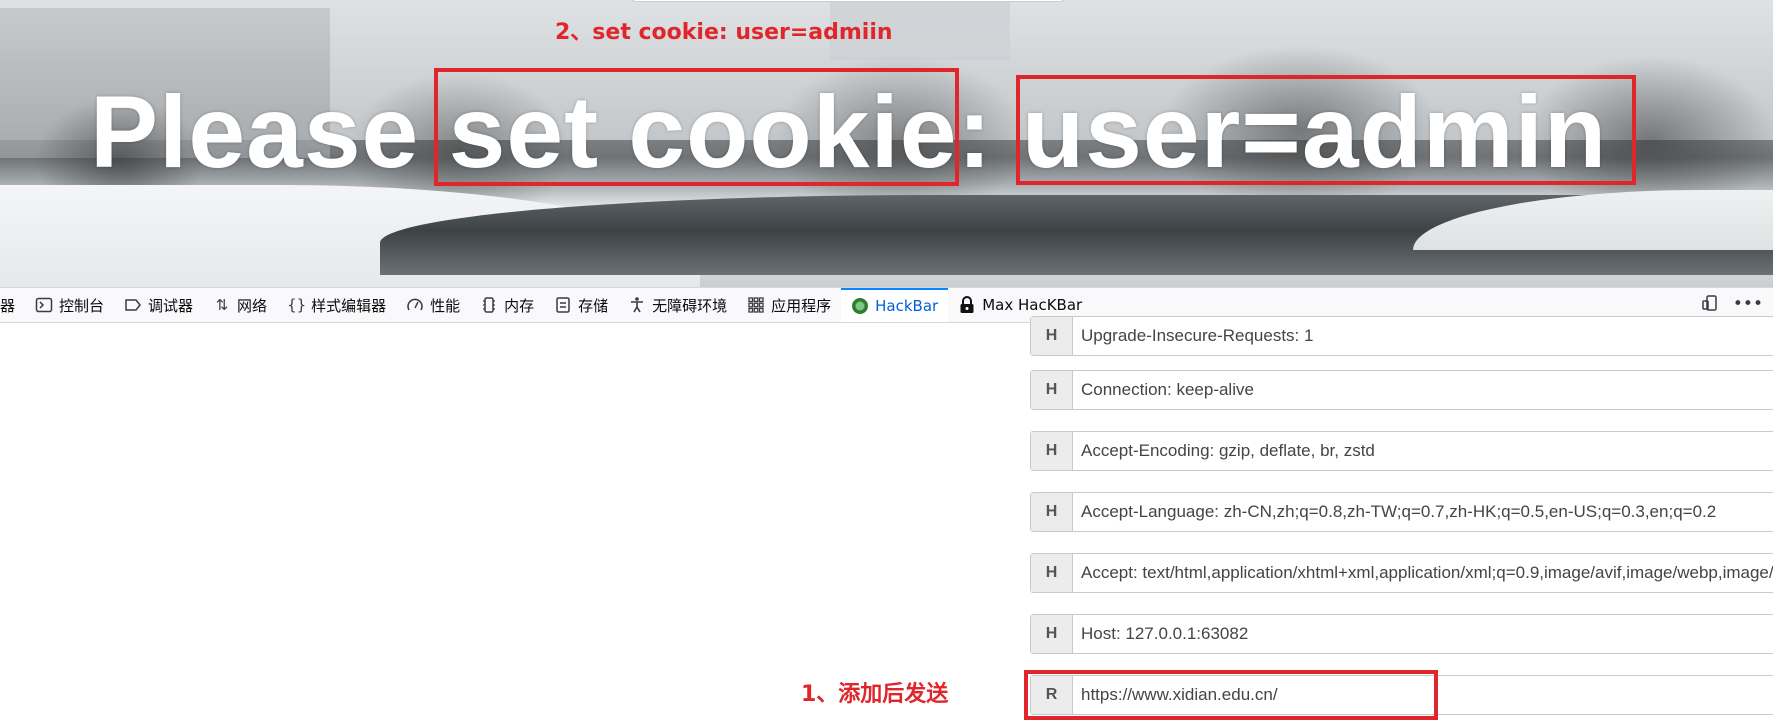 Image resolution: width=1773 pixels, height=723 pixels. Describe the element at coordinates (563, 305) in the screenshot. I see `storage-icon` at that location.